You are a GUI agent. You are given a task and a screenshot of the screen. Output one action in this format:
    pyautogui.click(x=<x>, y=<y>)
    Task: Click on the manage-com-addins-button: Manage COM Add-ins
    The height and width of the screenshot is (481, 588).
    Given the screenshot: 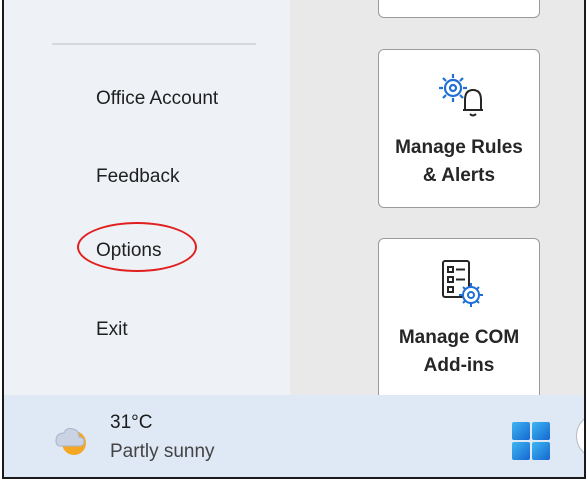 What is the action you would take?
    pyautogui.click(x=459, y=319)
    